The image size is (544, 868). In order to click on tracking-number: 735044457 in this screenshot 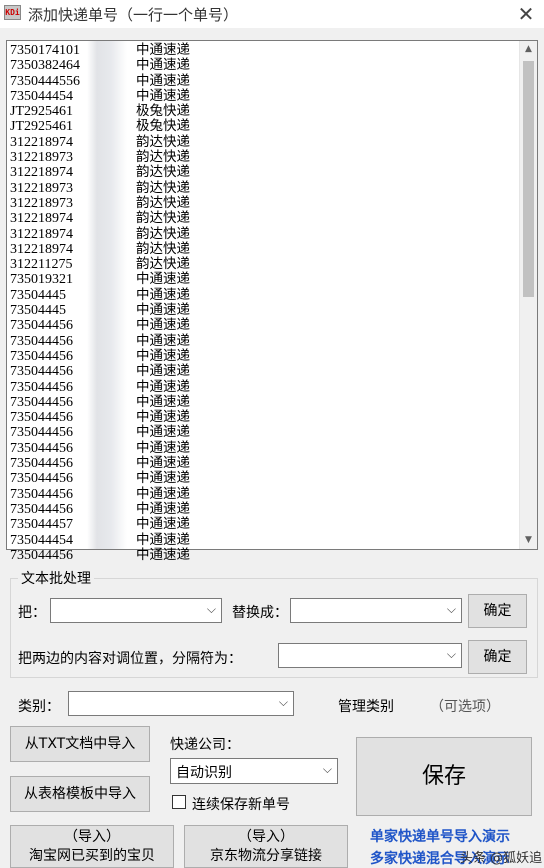, I will do `click(41, 525)`.